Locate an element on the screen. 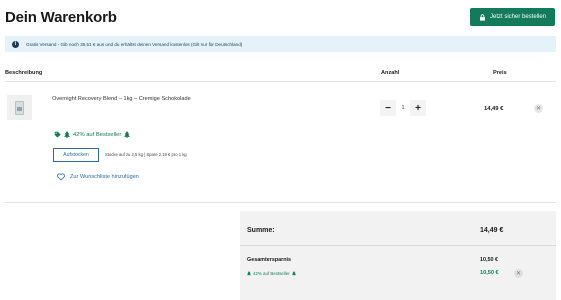  promo-badge: 42% auf Bestseller is located at coordinates (92, 134).